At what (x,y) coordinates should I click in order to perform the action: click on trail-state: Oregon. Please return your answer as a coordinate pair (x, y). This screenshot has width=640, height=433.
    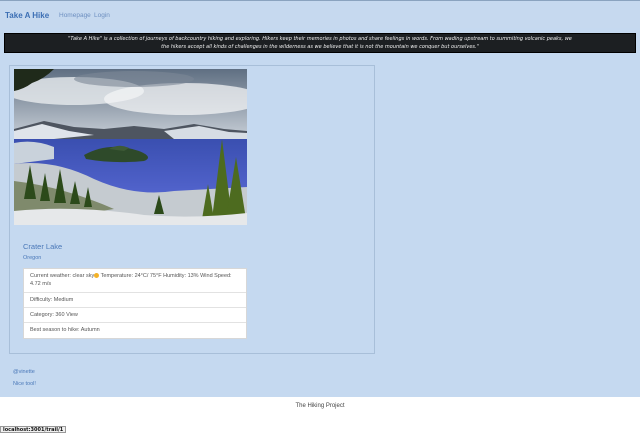
    Looking at the image, I should click on (32, 258).